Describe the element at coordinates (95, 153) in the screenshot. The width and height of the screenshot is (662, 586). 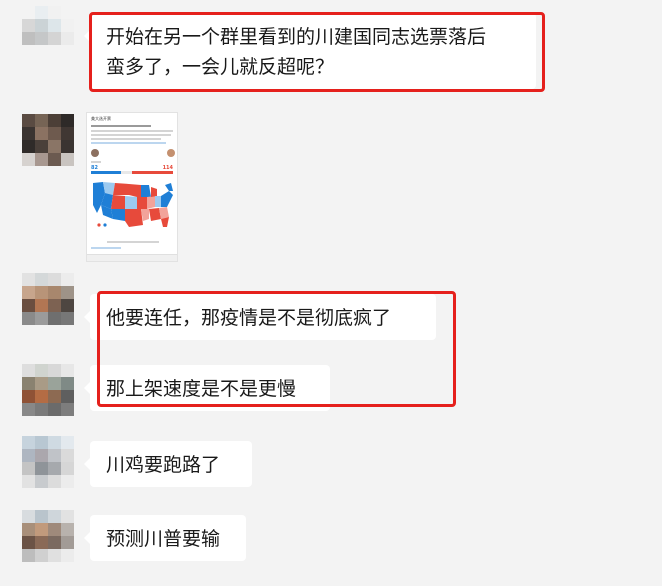
I see `candidate-avatar-left` at that location.